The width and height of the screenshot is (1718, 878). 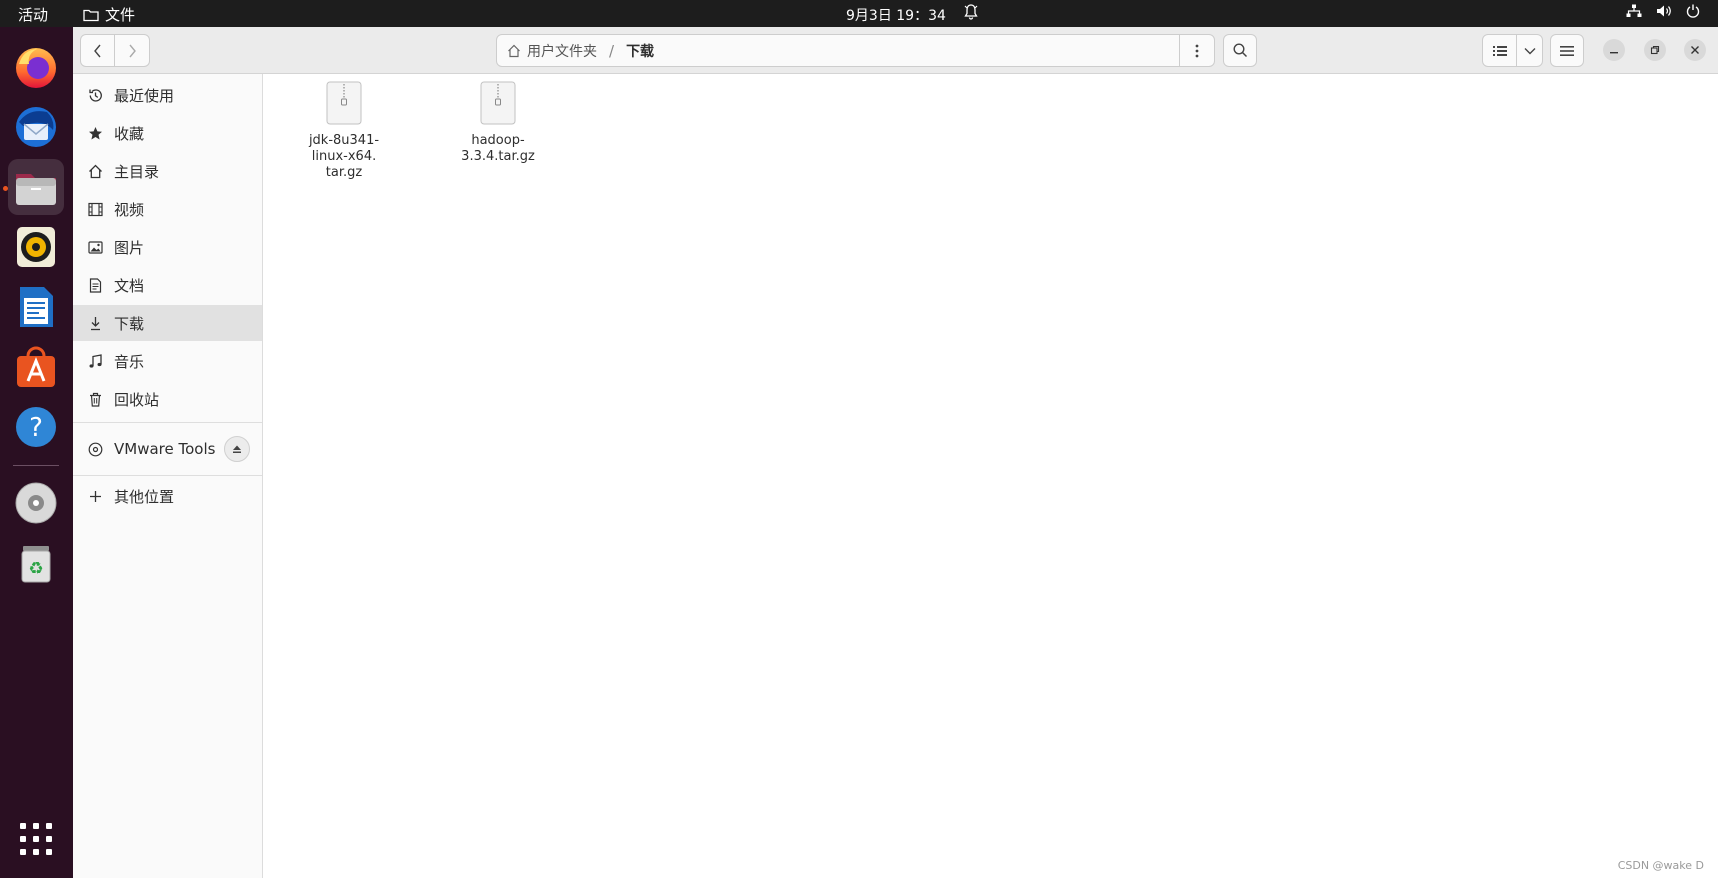 What do you see at coordinates (971, 12) in the screenshot?
I see `notification-bell-icon` at bounding box center [971, 12].